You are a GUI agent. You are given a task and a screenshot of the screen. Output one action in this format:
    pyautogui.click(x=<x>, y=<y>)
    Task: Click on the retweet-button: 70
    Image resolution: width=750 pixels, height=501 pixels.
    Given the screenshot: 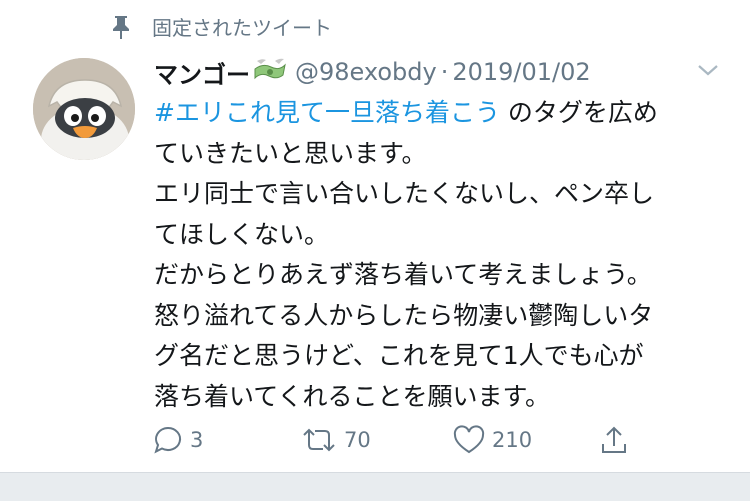 What is the action you would take?
    pyautogui.click(x=335, y=440)
    